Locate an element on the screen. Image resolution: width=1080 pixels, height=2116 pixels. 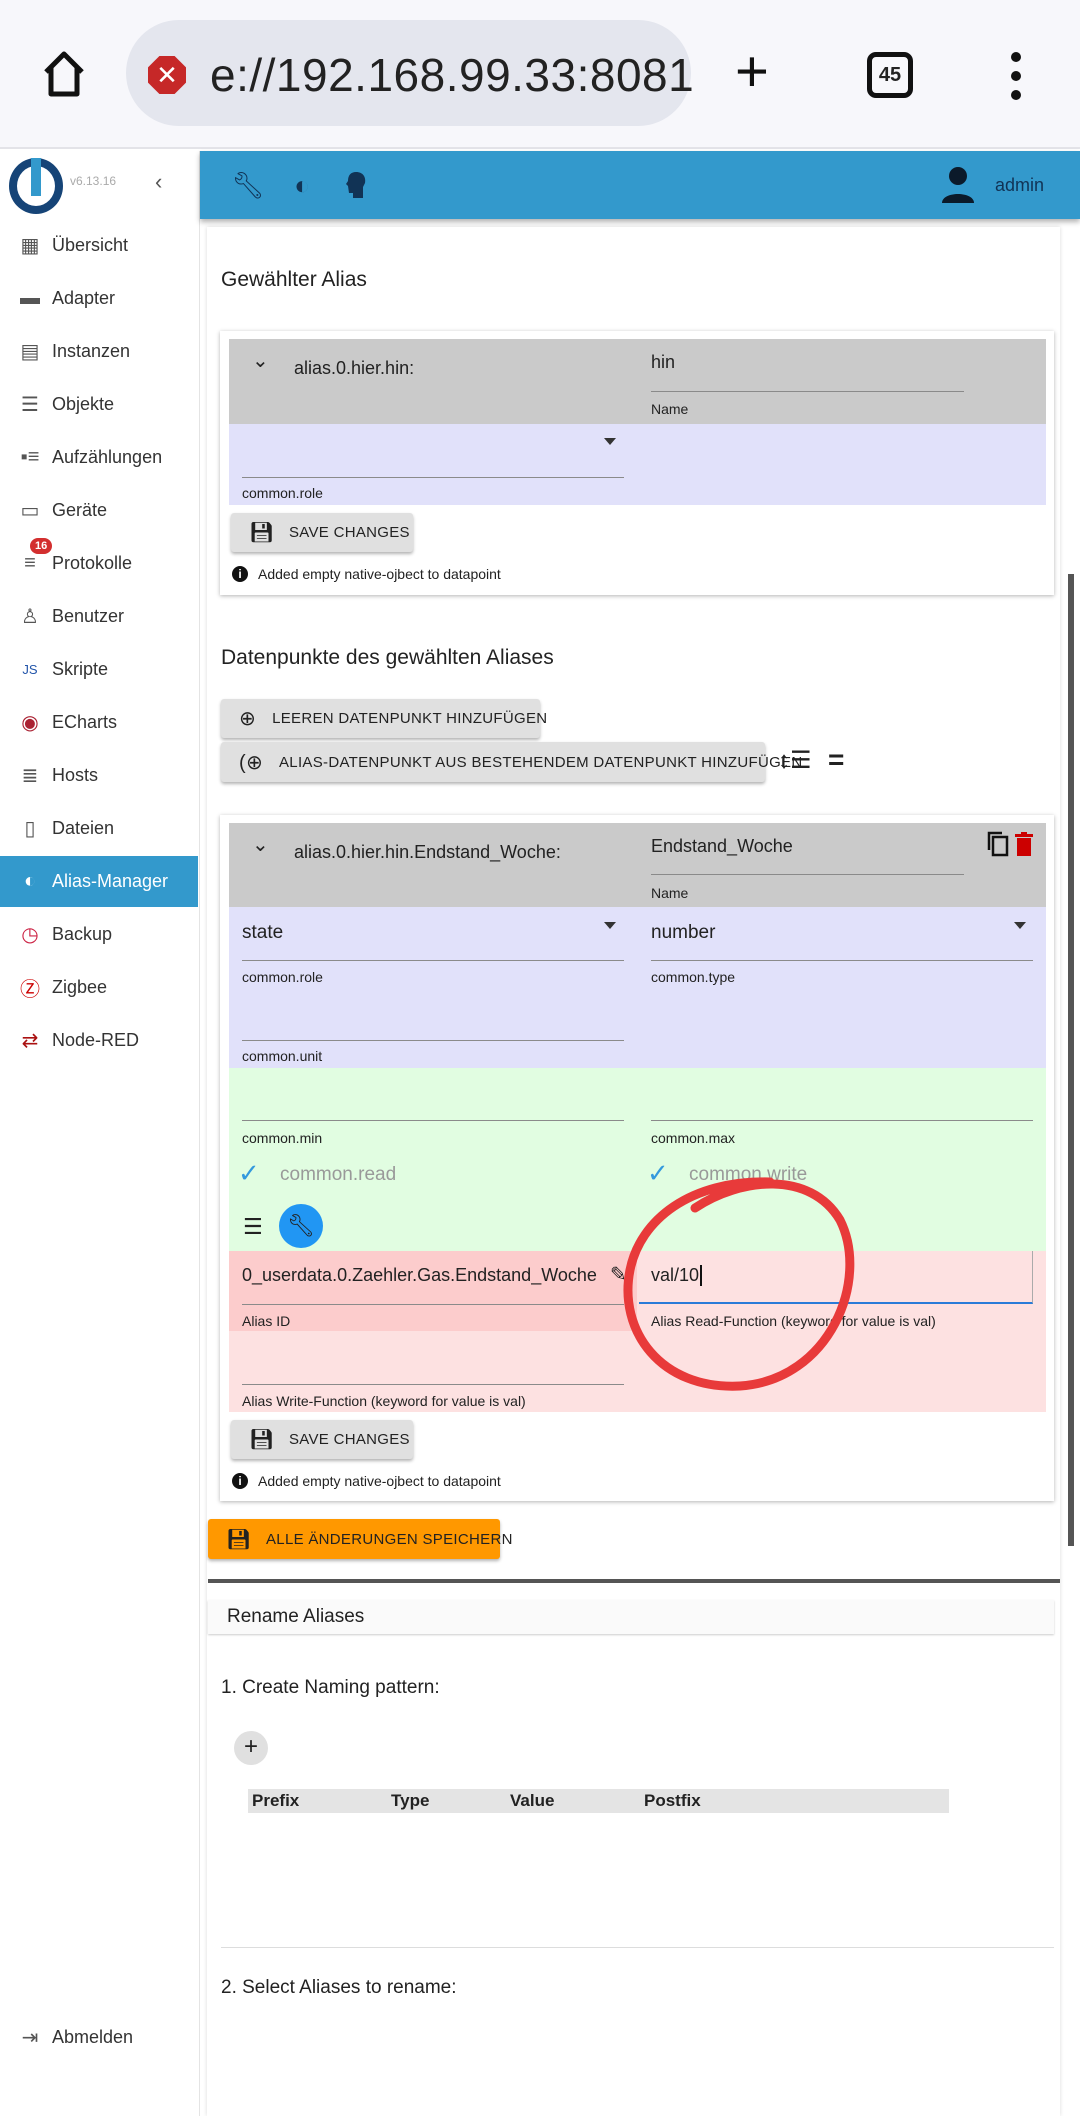
list-view-icon: ☰ is located at coordinates (253, 1227).